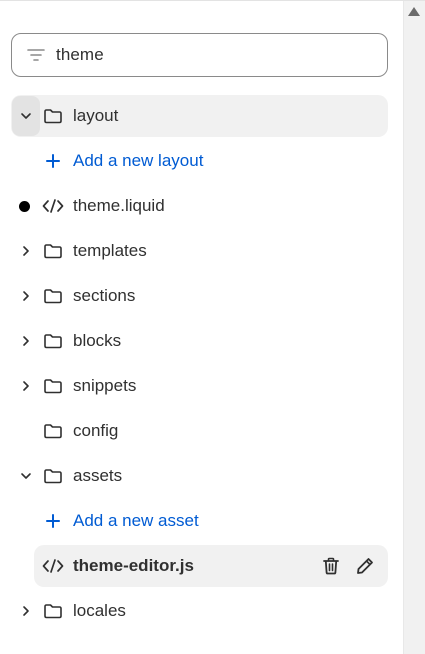 The image size is (425, 654). Describe the element at coordinates (200, 476) in the screenshot. I see `tree-folder-assets: assets` at that location.